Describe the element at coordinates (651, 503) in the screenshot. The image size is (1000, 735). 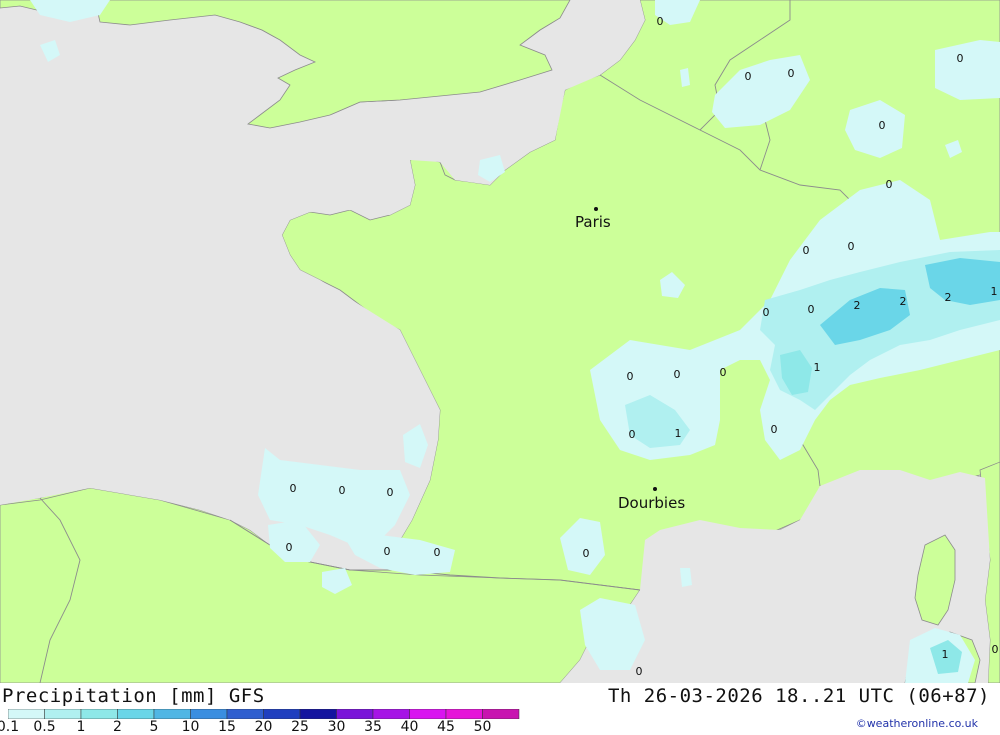
I see `city-label: Dourbies` at that location.